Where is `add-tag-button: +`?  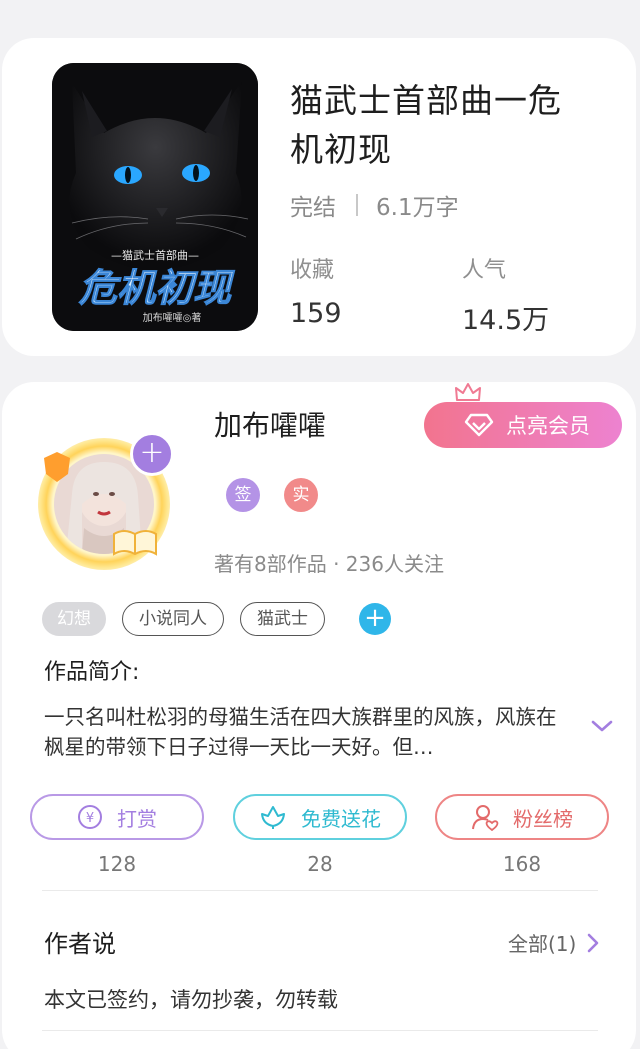
add-tag-button: + is located at coordinates (375, 619).